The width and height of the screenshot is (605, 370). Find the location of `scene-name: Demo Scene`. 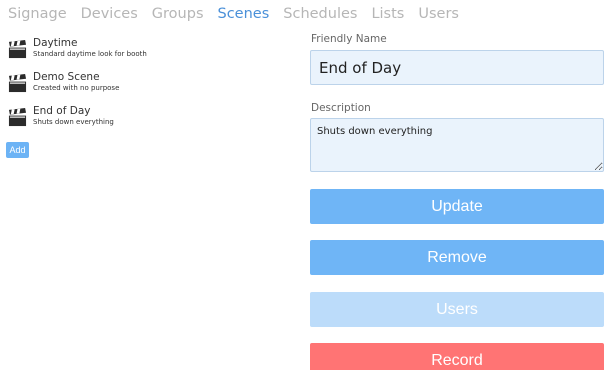

scene-name: Demo Scene is located at coordinates (66, 77).